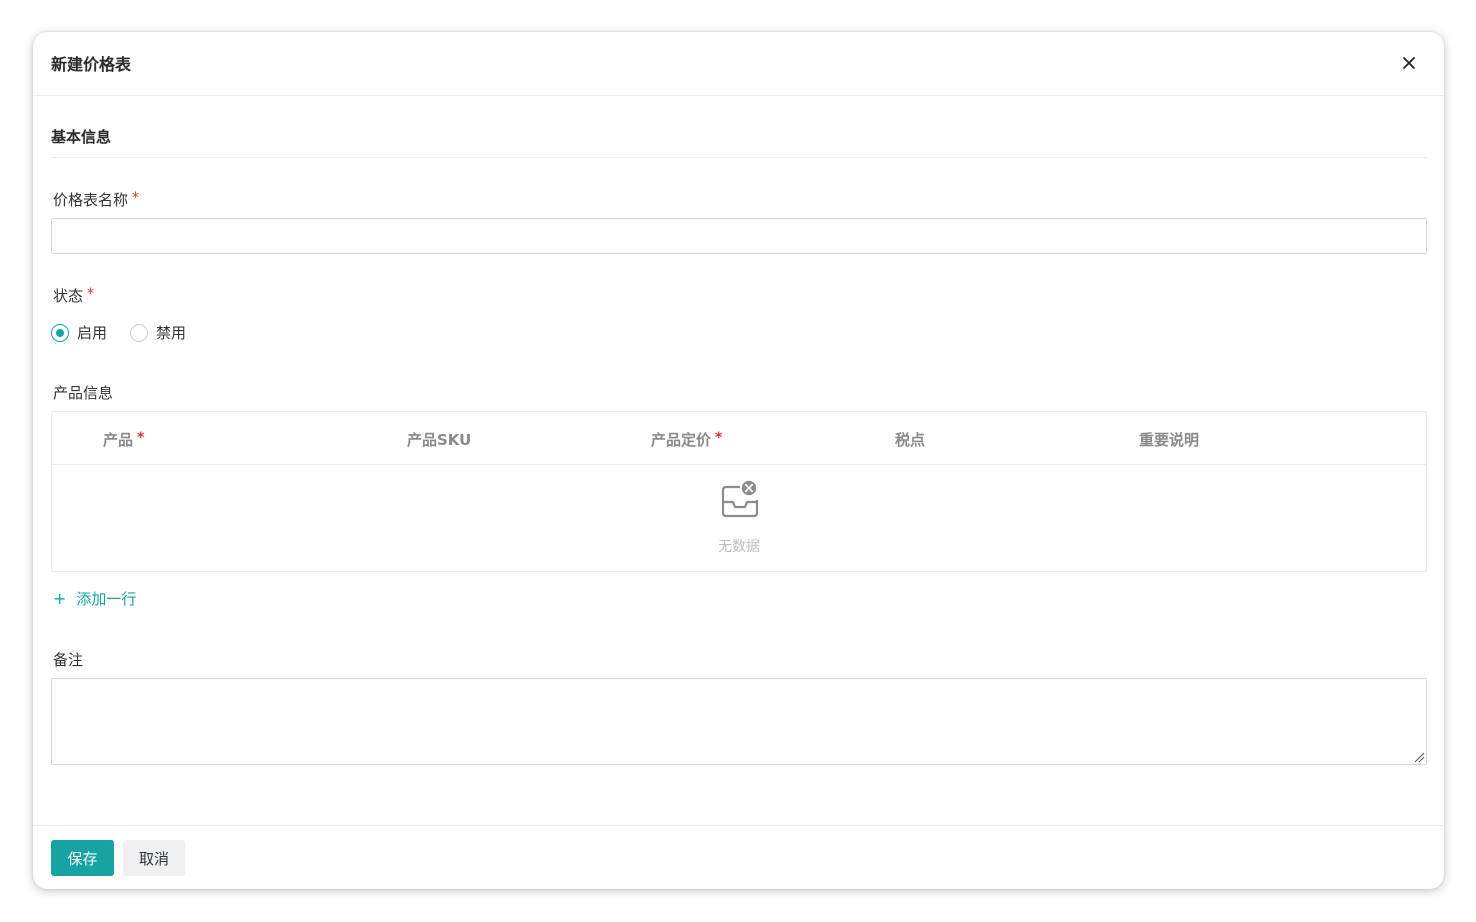 This screenshot has width=1476, height=922. I want to click on dialog-title: 新建价格表, so click(91, 64).